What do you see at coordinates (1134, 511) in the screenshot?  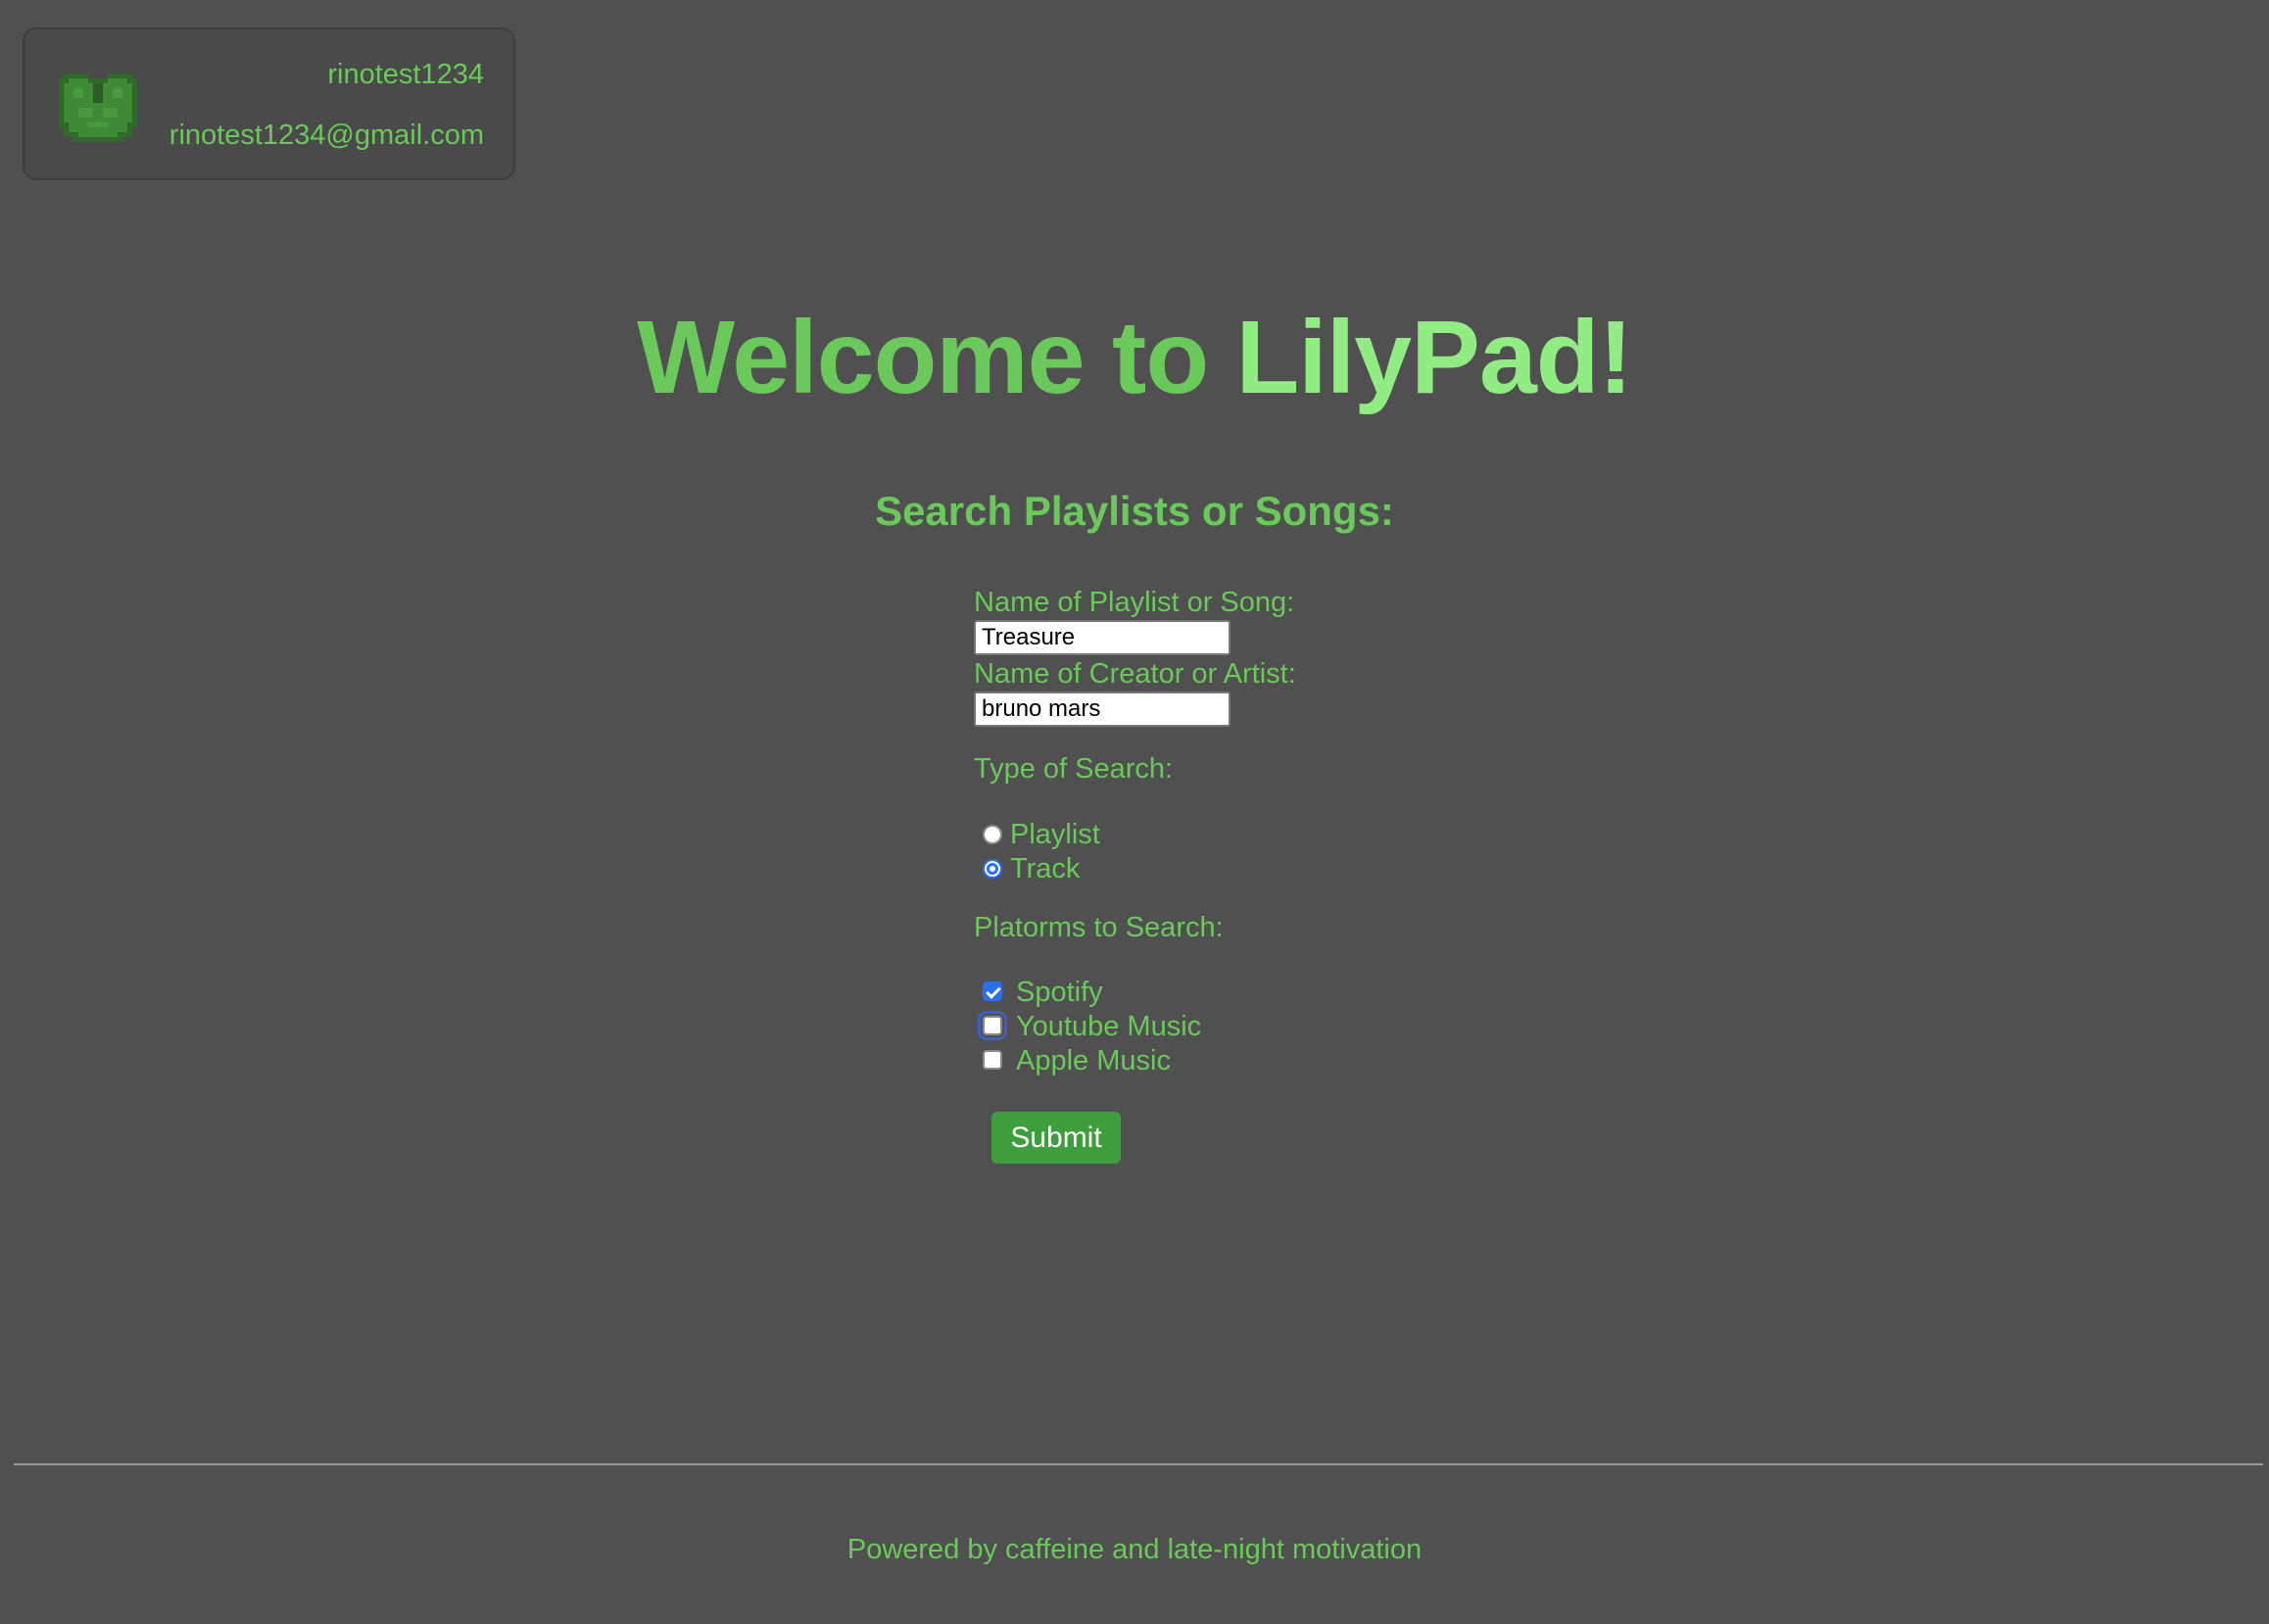 I see `search-heading: Search Playlists or Songs:` at bounding box center [1134, 511].